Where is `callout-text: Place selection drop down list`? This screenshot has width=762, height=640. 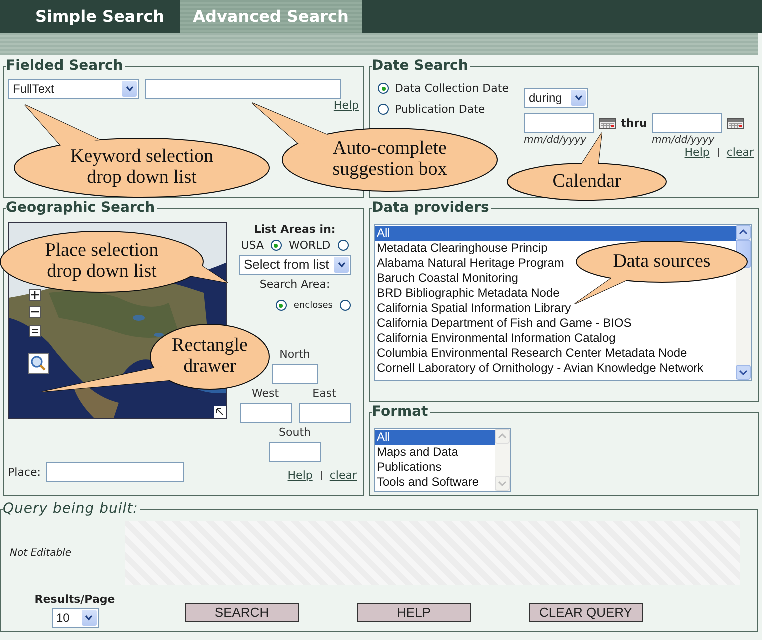 callout-text: Place selection drop down list is located at coordinates (102, 262).